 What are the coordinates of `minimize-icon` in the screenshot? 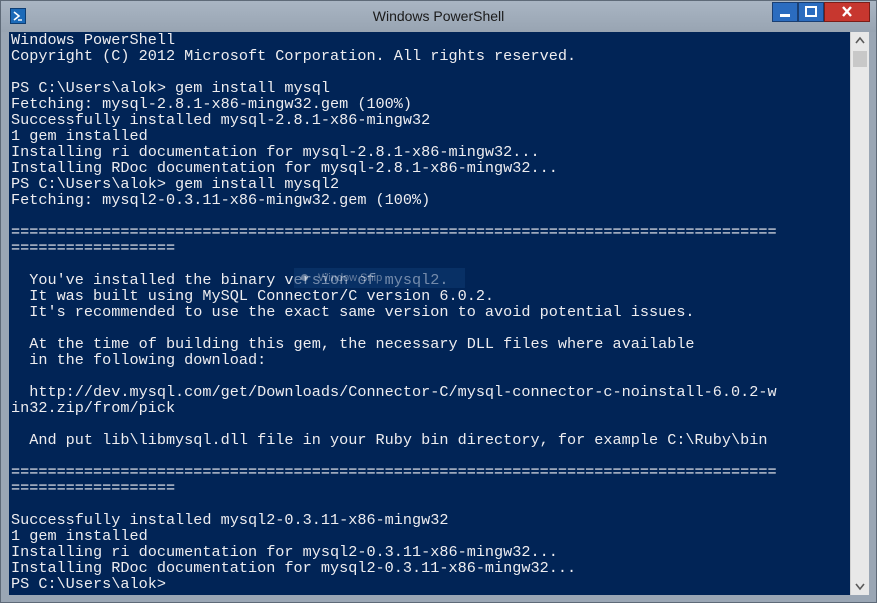 It's located at (785, 15).